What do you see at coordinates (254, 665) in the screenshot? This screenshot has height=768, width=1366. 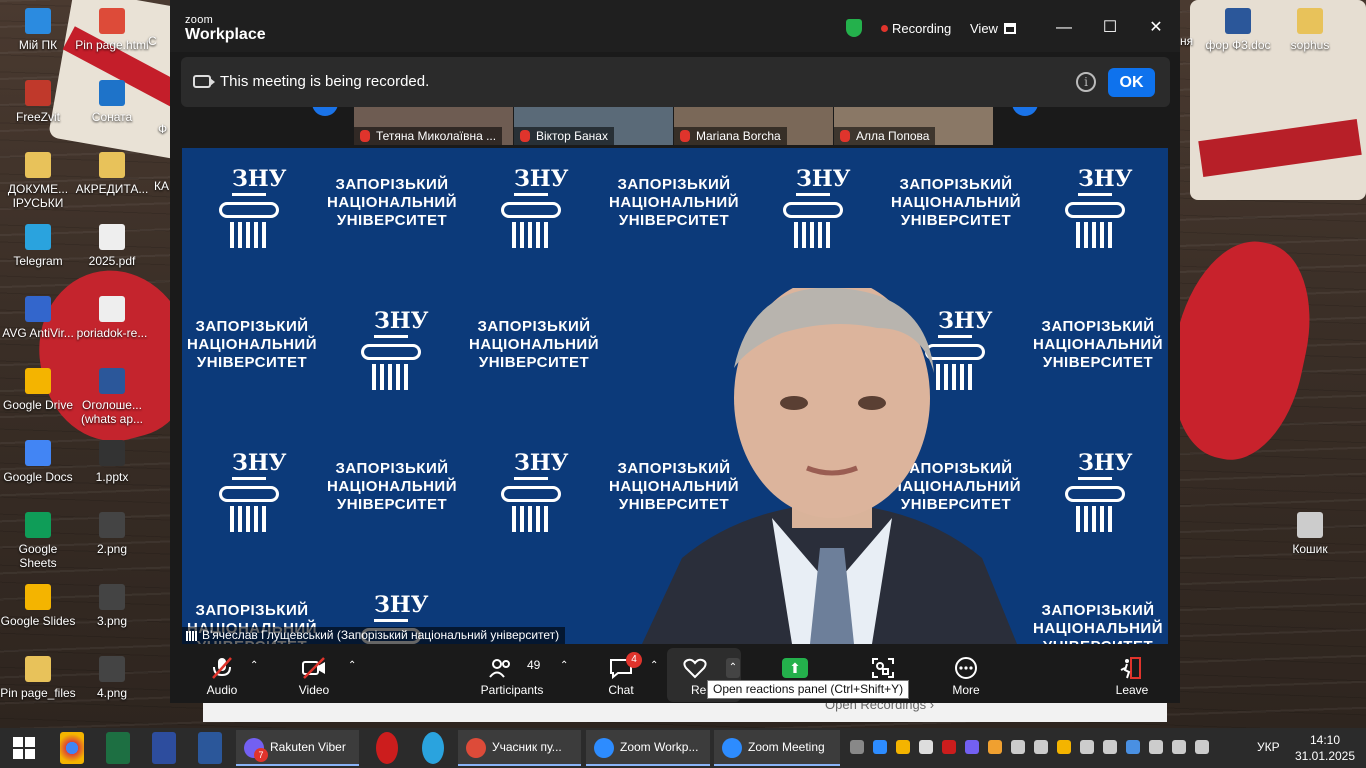 I see `audio-options-chevron-icon: ⌃` at bounding box center [254, 665].